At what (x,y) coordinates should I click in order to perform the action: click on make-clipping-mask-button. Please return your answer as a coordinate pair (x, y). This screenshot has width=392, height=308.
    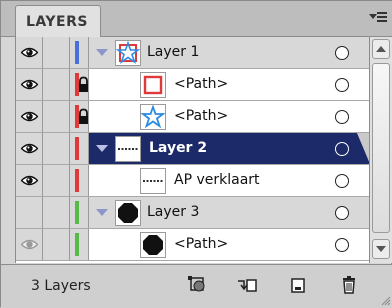
    Looking at the image, I should click on (197, 285).